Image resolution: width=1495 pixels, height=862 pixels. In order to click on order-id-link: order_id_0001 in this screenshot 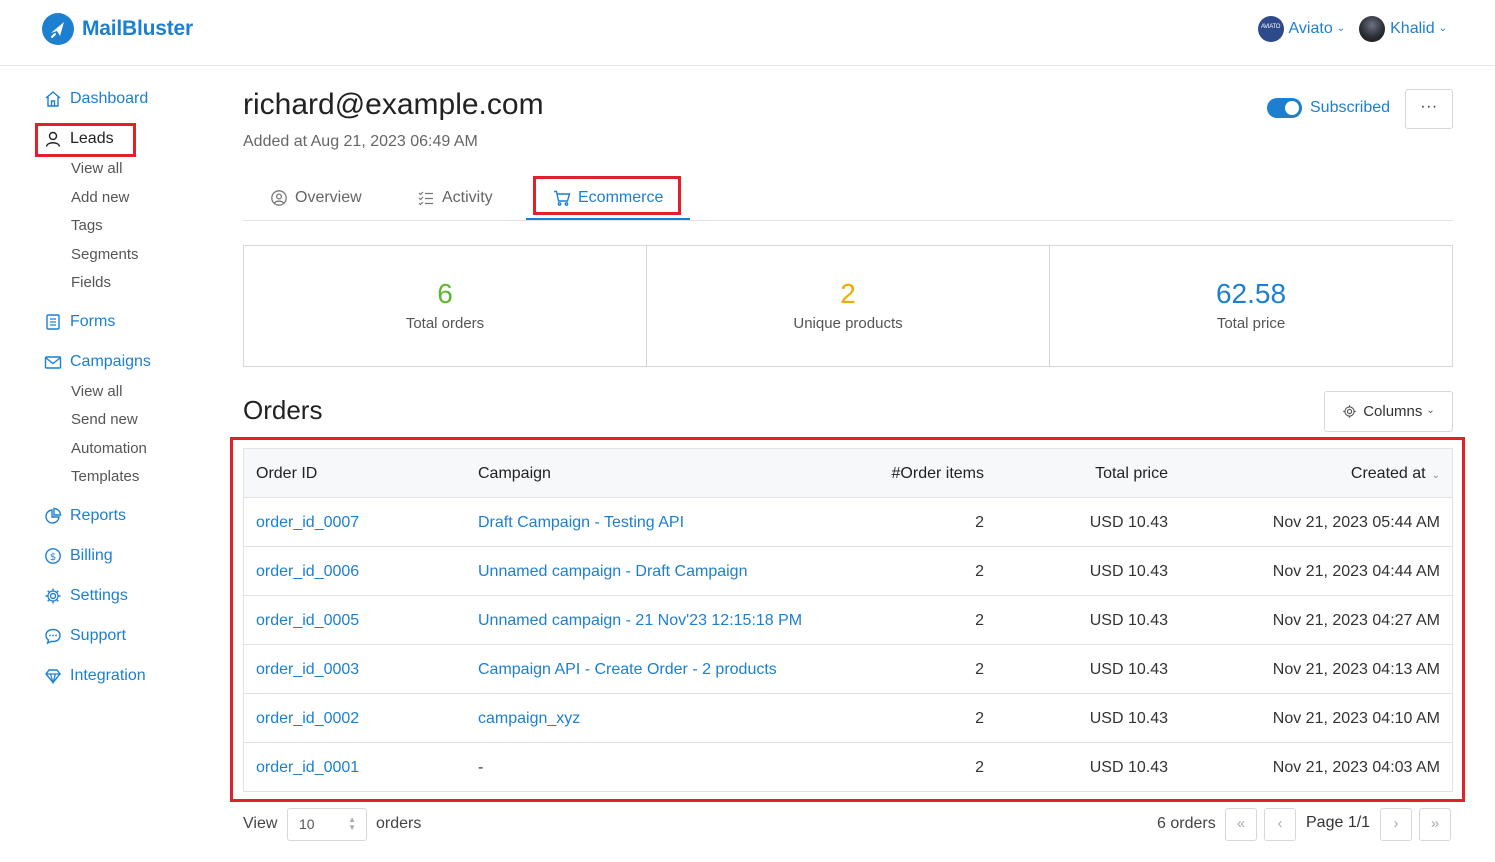, I will do `click(307, 767)`.